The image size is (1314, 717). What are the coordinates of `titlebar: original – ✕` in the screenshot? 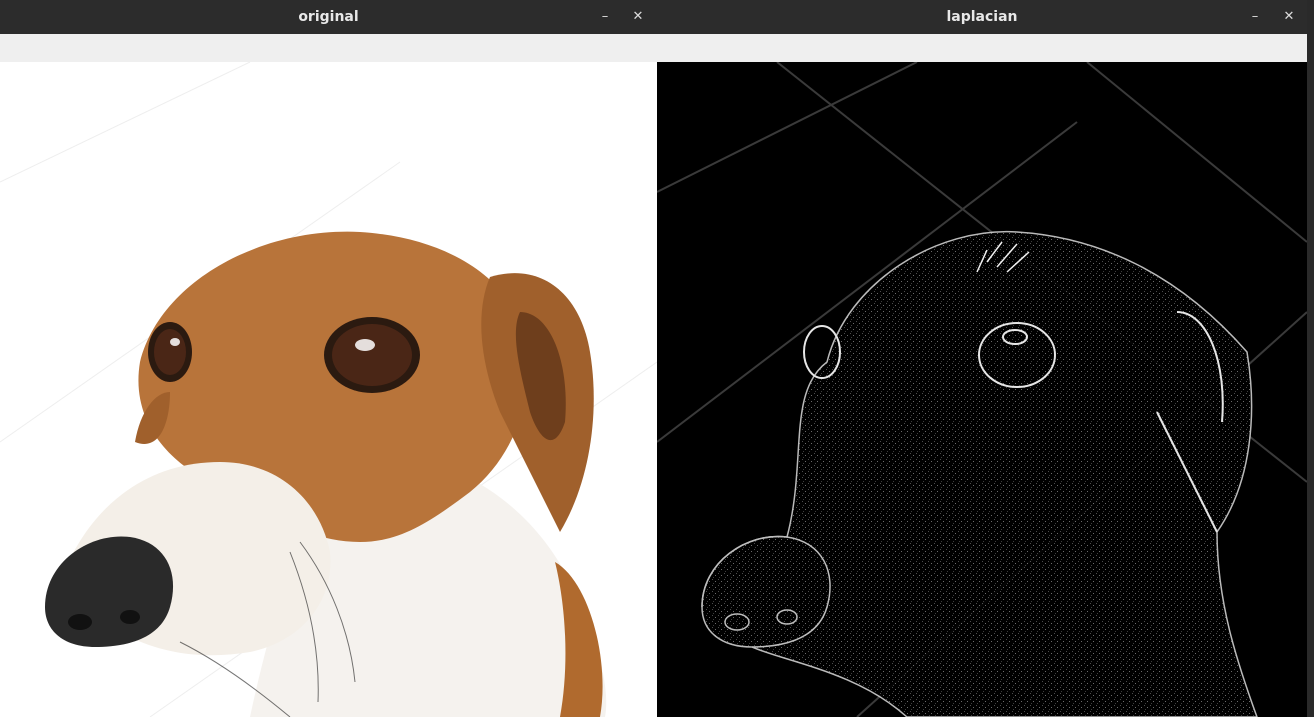 It's located at (328, 17).